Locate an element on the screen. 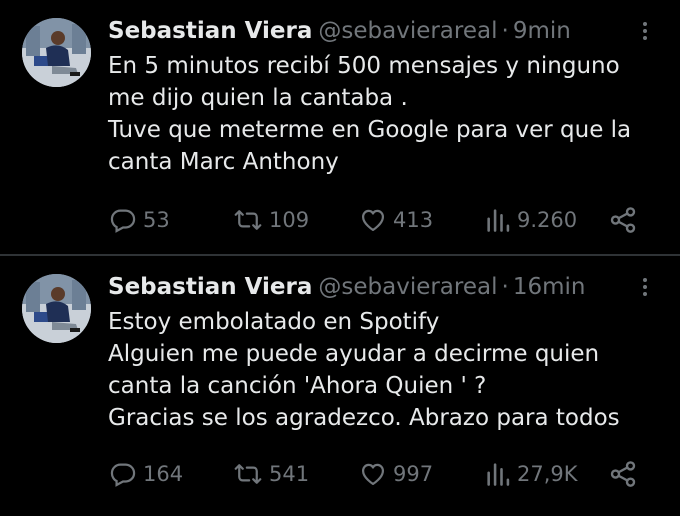  tweet-text-line: canta Marc Anthony is located at coordinates (223, 162).